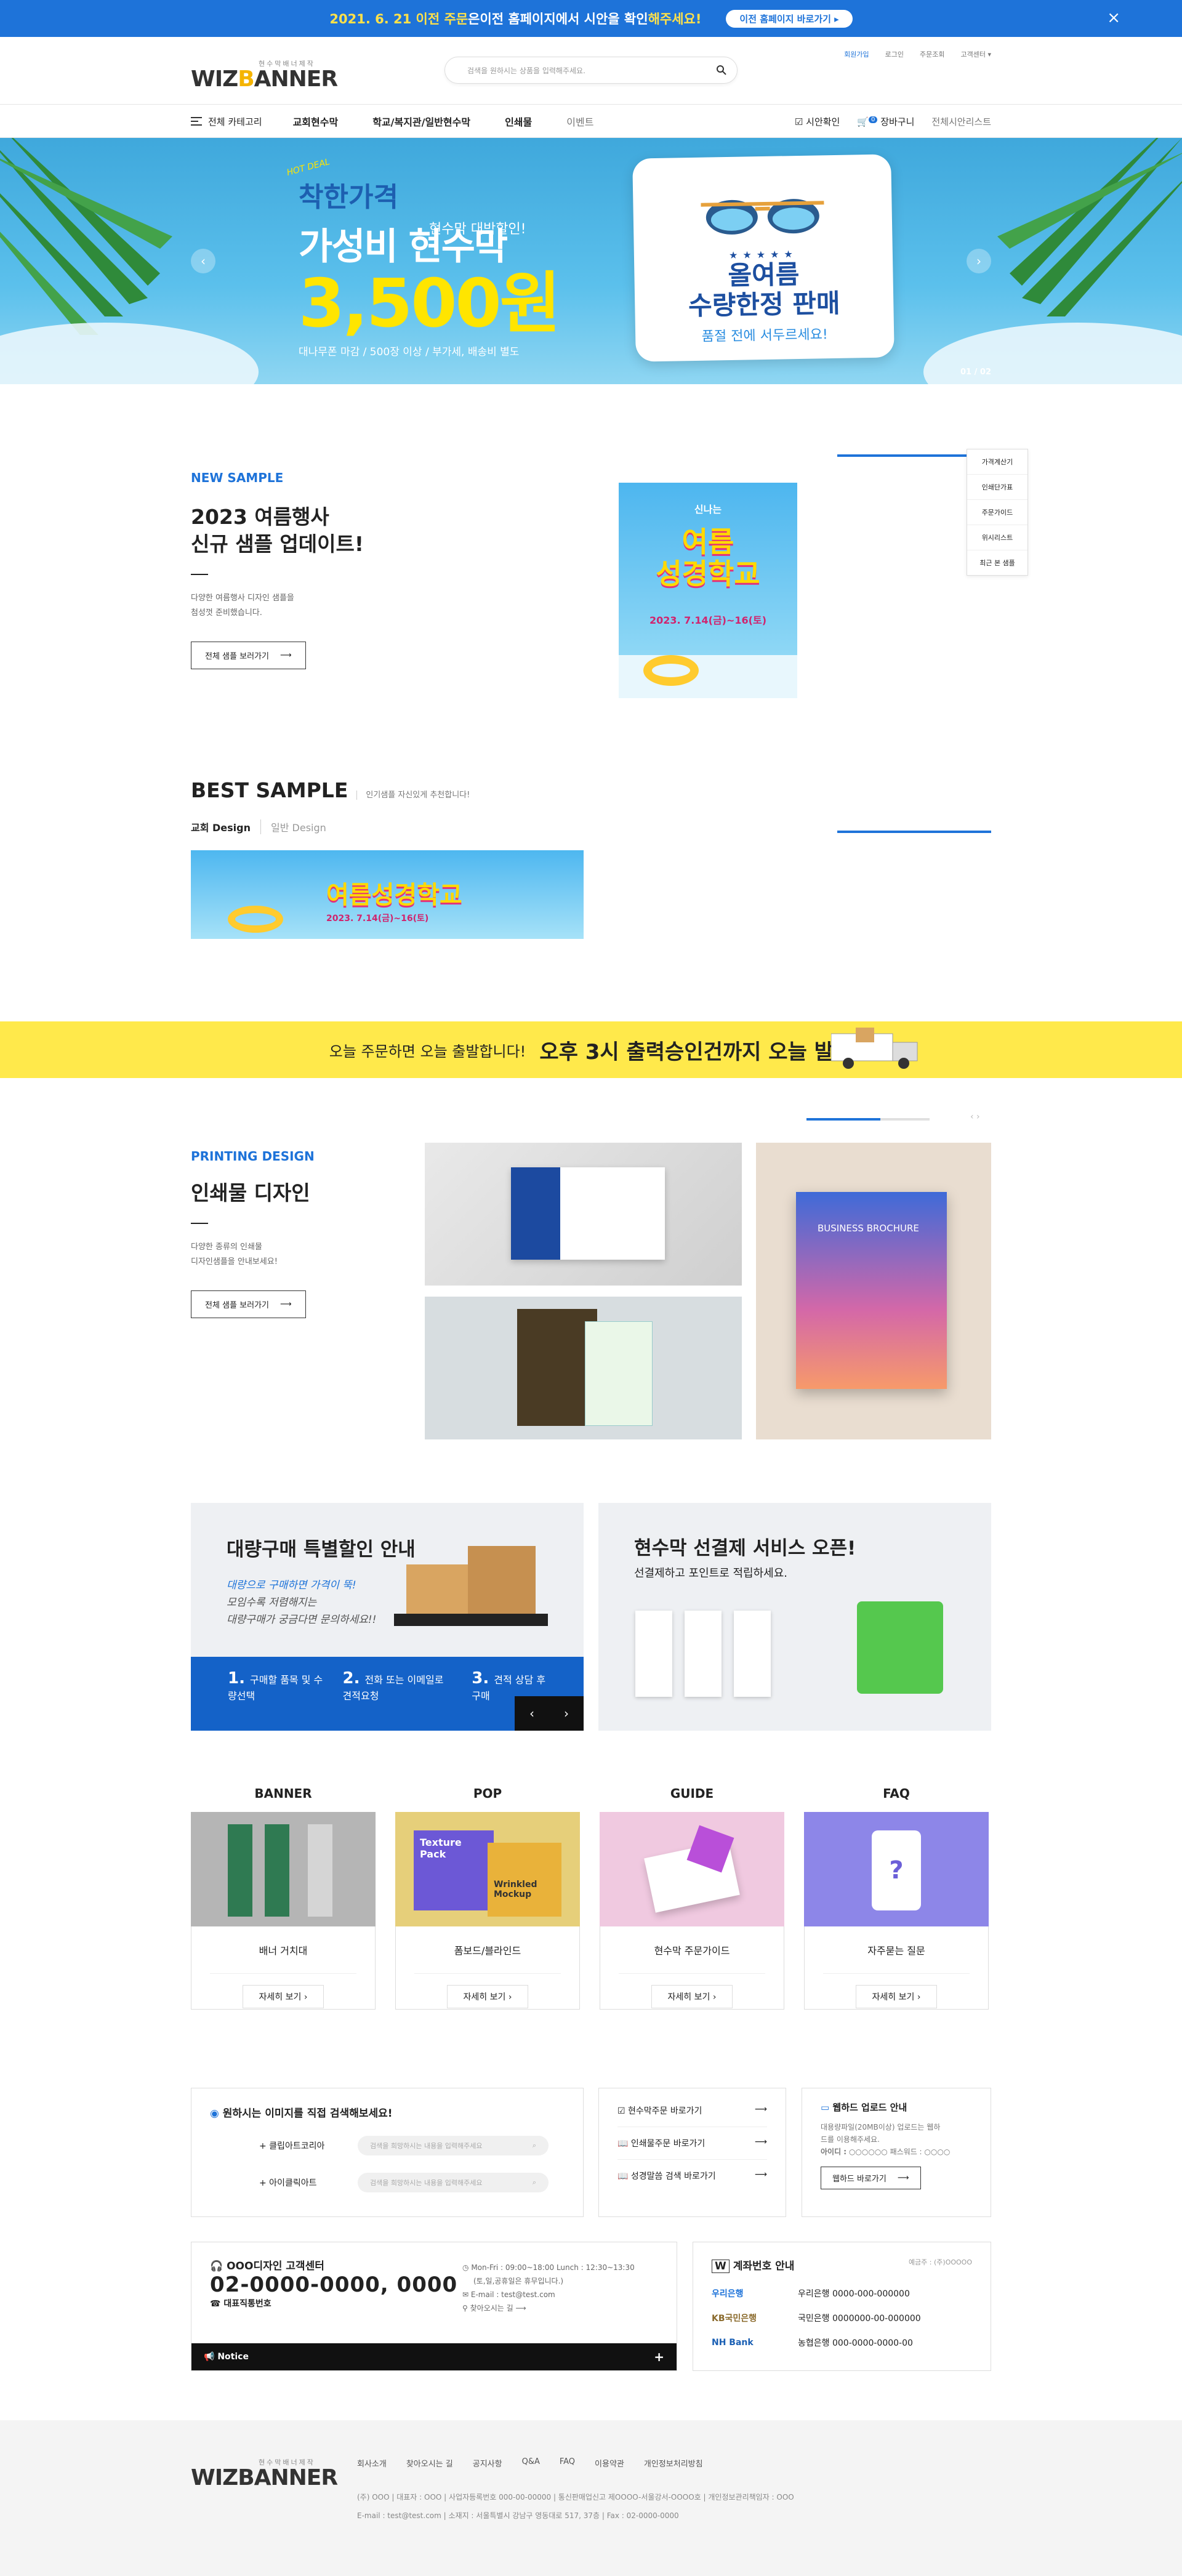  I want to click on eye-icon: ◉, so click(214, 2113).